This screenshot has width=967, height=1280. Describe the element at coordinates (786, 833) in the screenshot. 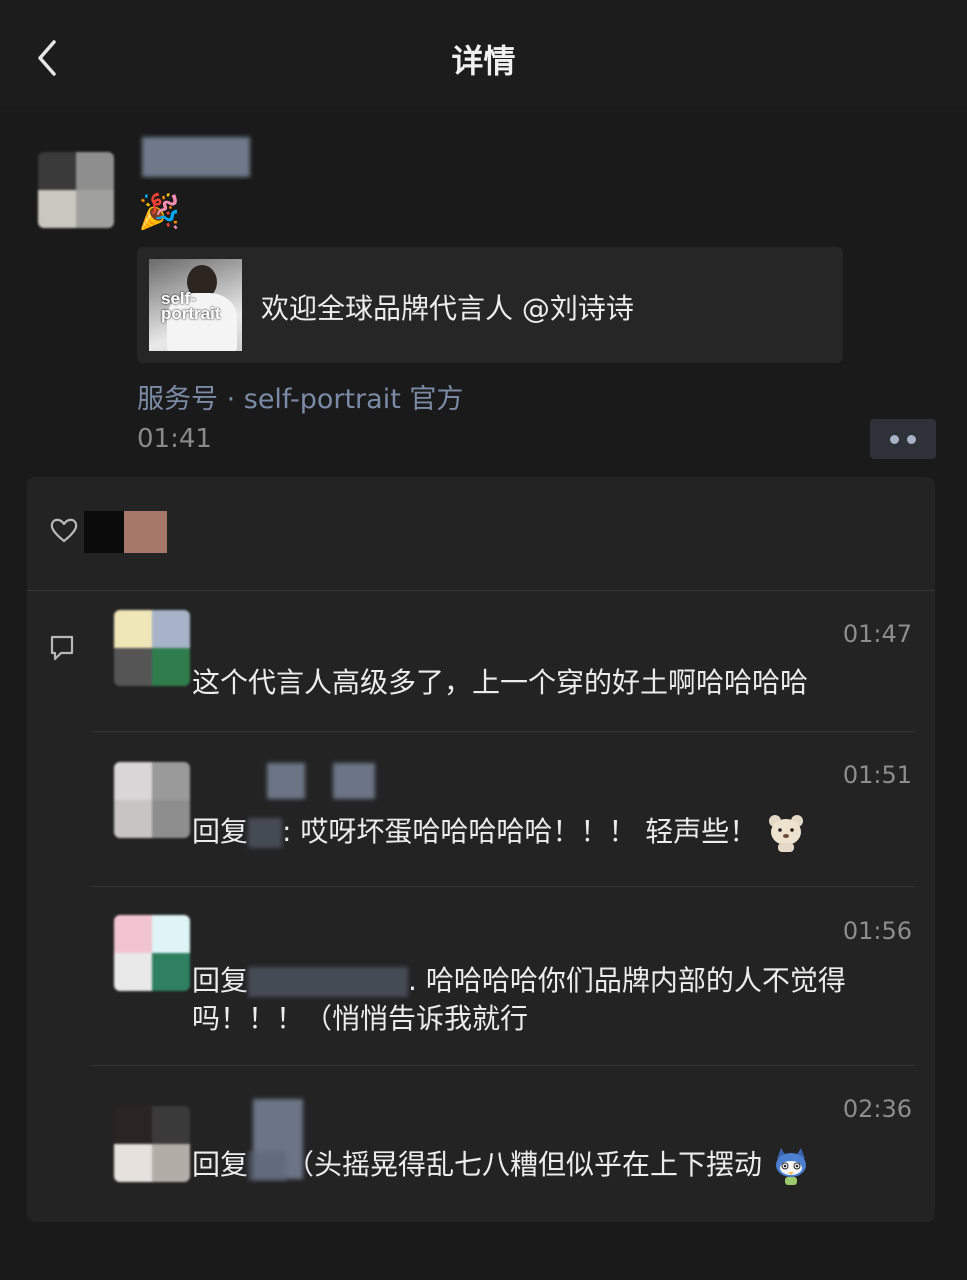

I see `bear-emoji-icon` at that location.